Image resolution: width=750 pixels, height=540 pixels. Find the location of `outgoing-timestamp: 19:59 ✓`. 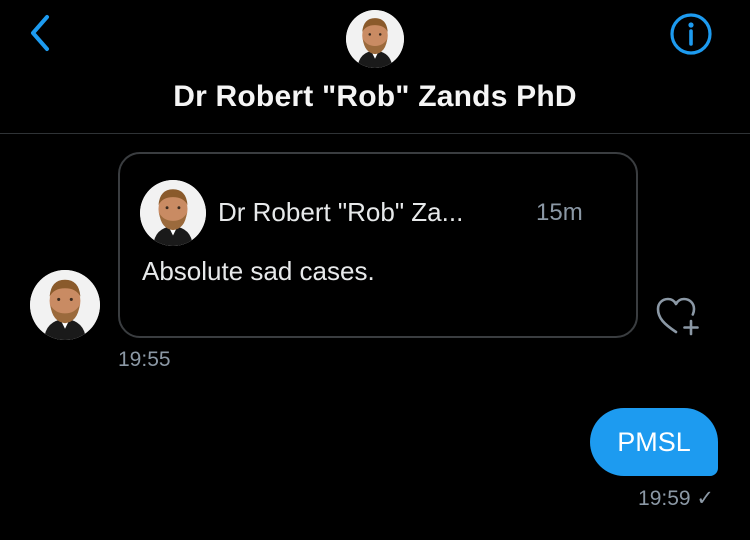

outgoing-timestamp: 19:59 ✓ is located at coordinates (676, 498).